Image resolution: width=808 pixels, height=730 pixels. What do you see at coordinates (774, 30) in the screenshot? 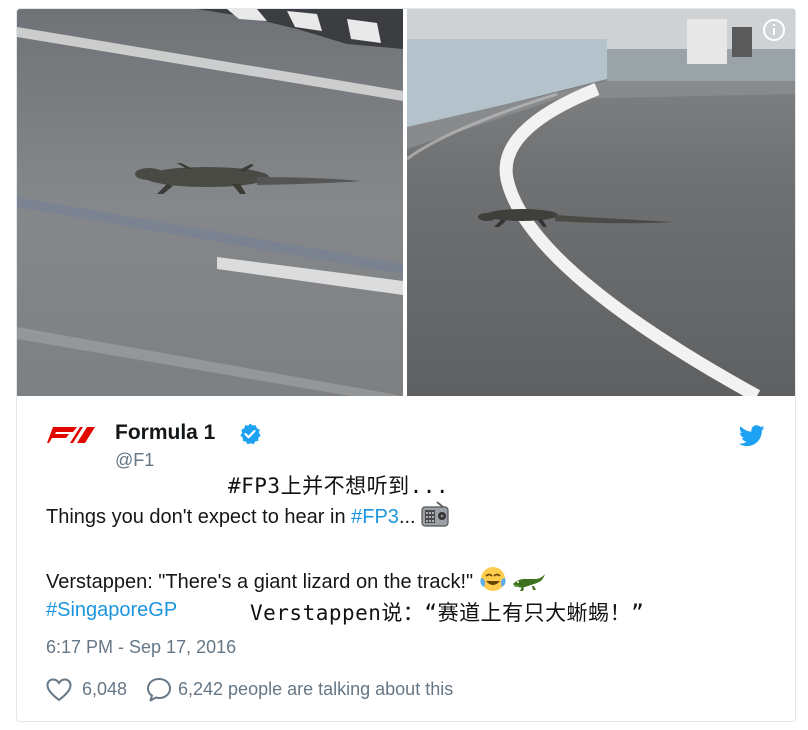
I see `info-icon` at bounding box center [774, 30].